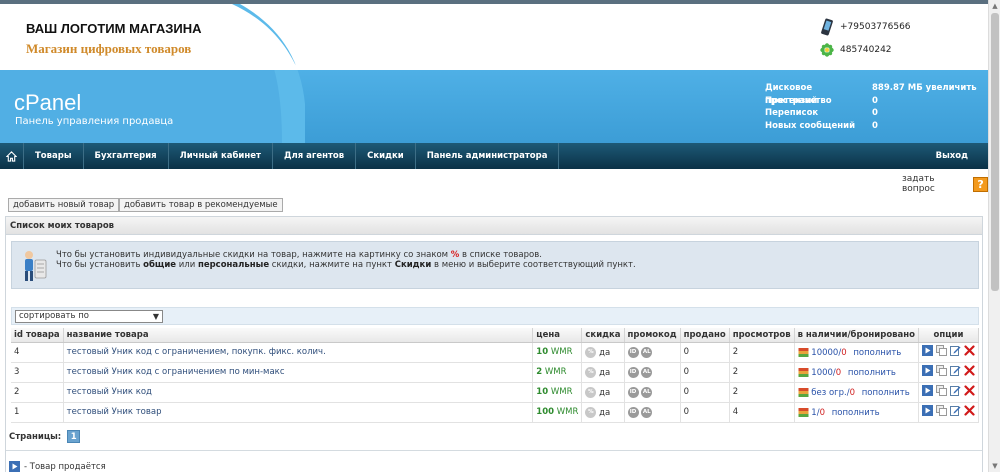  What do you see at coordinates (126, 156) in the screenshot?
I see `nav-accounting: Бухгалтерия` at bounding box center [126, 156].